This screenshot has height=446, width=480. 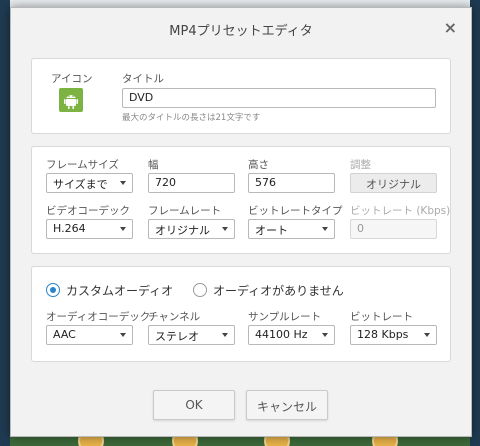 I want to click on video-codec-label: ビデオコーデック, so click(x=88, y=211).